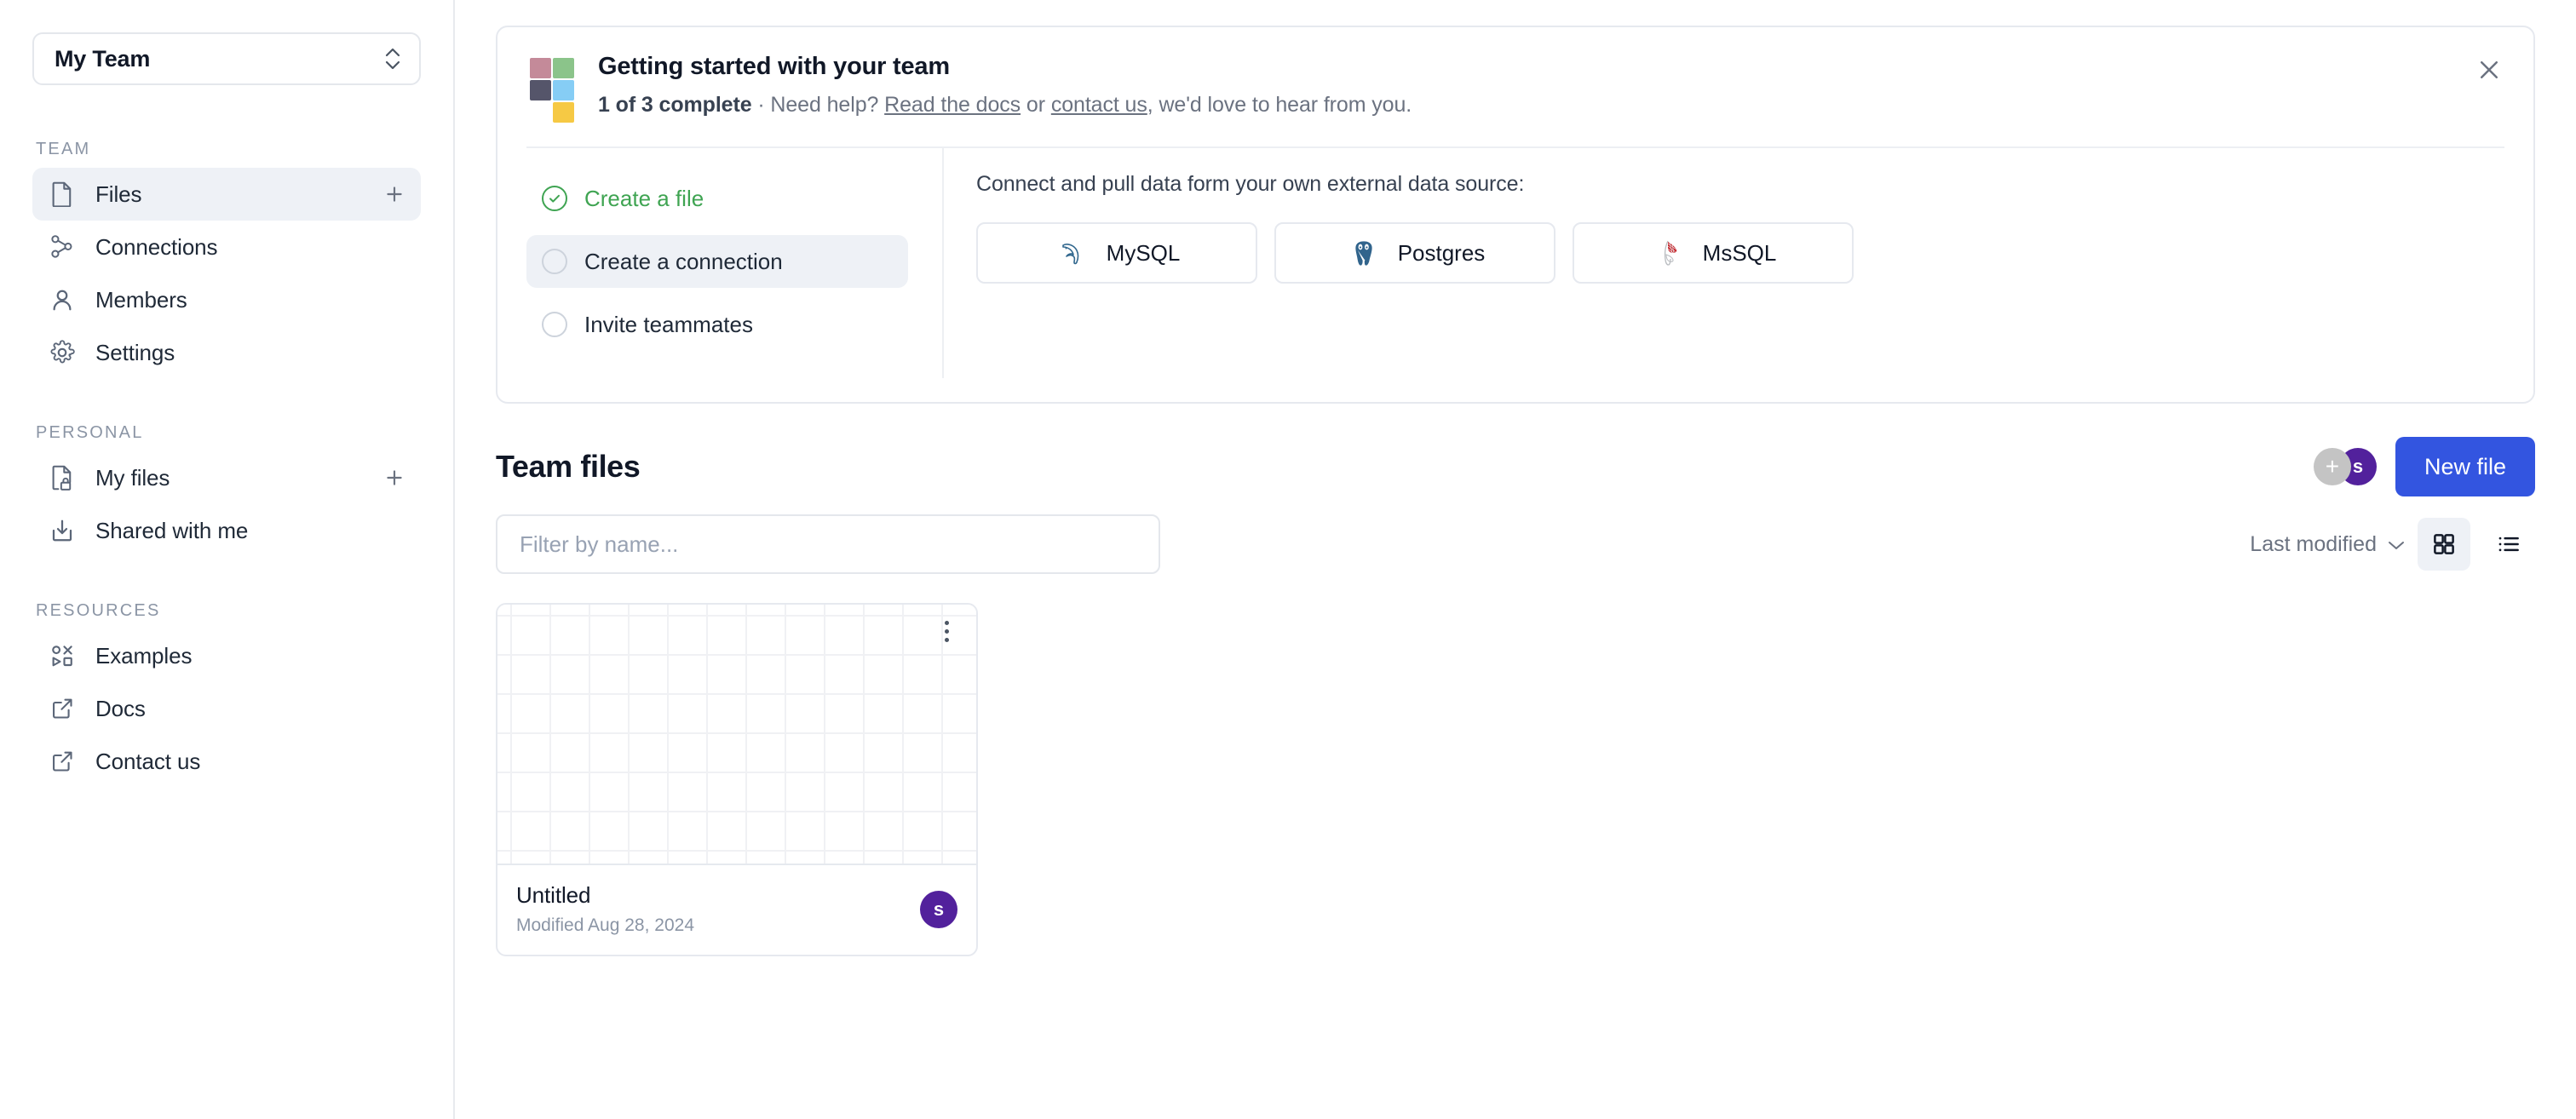 This screenshot has height=1119, width=2576. I want to click on mysql-button: MySQL, so click(1117, 253).